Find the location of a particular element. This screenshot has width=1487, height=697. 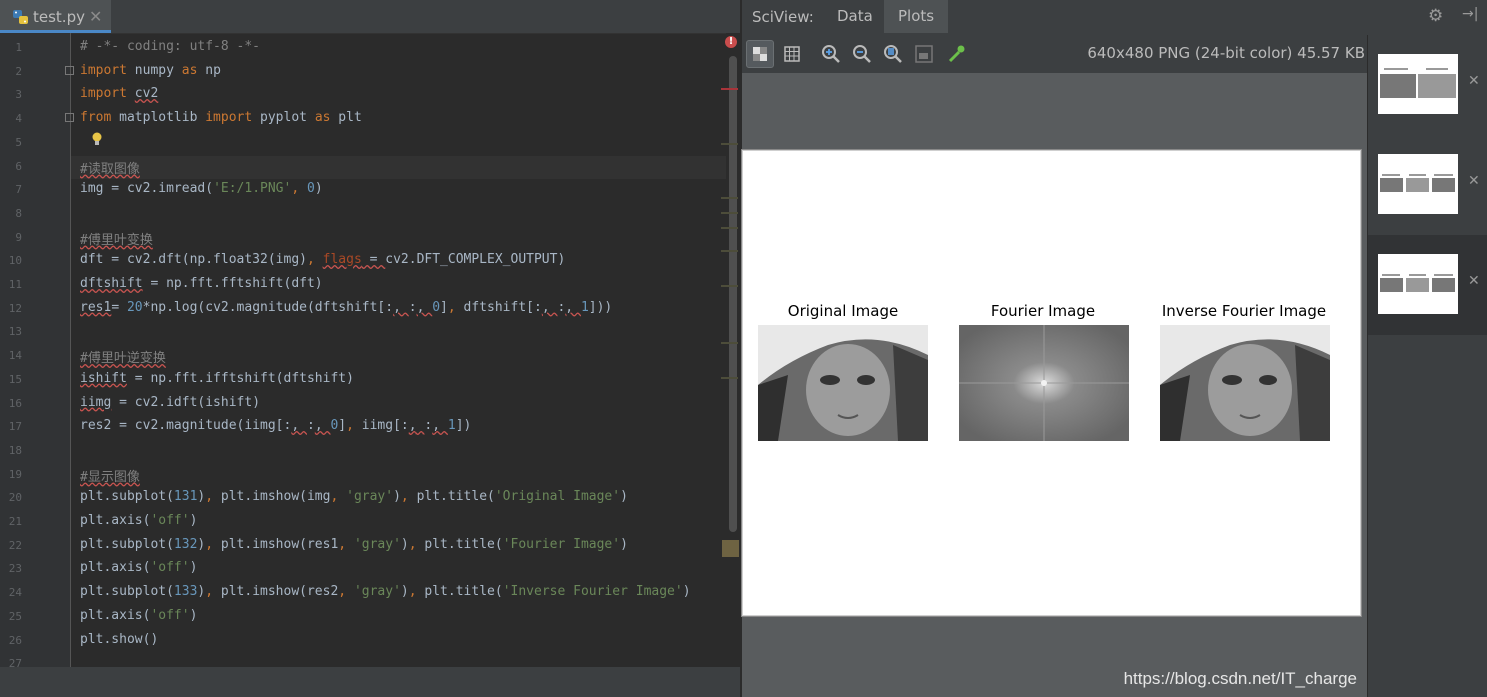

subplot-title-original: Original Image is located at coordinates (843, 311).